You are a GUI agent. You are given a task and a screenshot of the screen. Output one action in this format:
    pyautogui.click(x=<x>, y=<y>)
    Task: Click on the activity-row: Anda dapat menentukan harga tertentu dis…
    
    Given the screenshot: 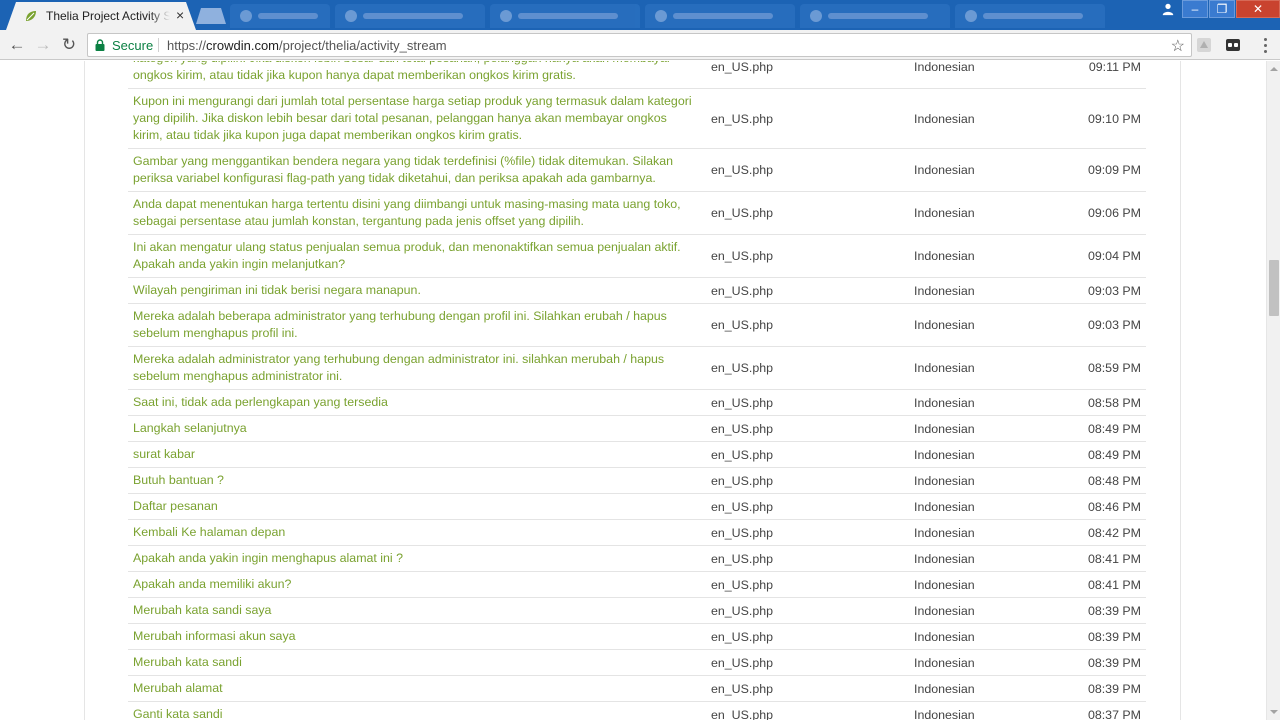 What is the action you would take?
    pyautogui.click(x=637, y=213)
    